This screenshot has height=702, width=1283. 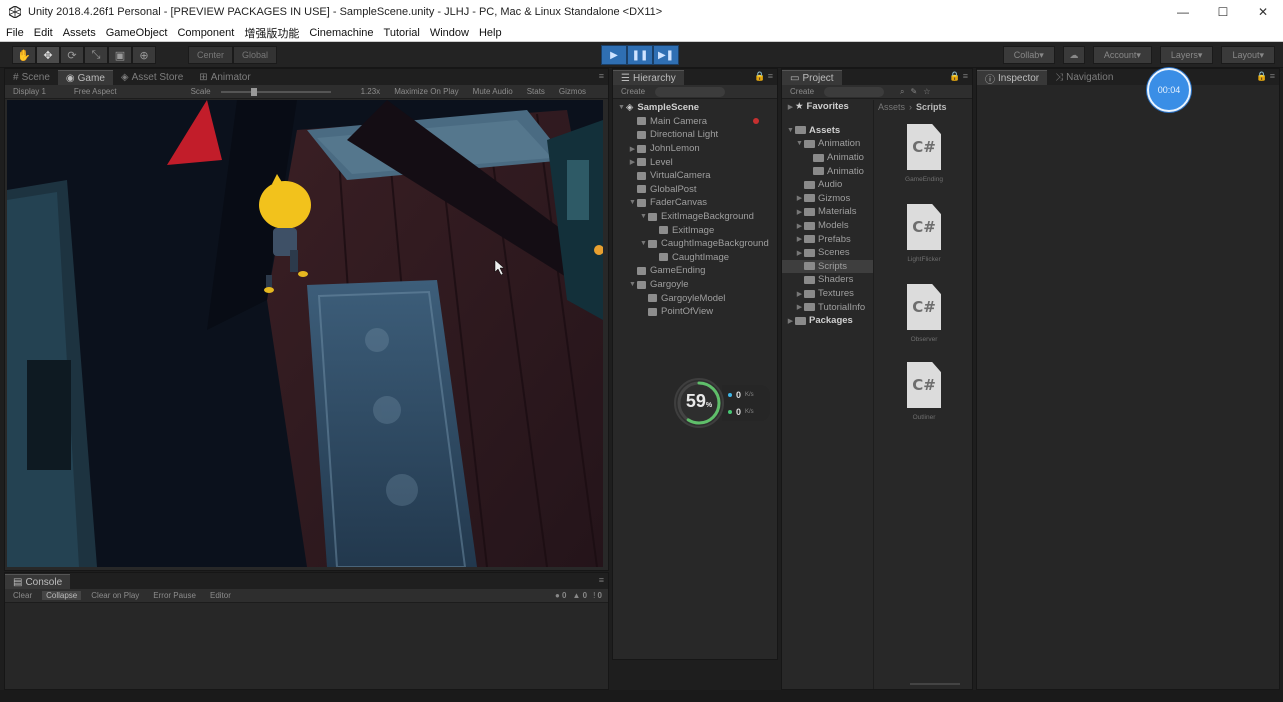 I want to click on hierarchy-item: VirtualCamera, so click(x=695, y=176).